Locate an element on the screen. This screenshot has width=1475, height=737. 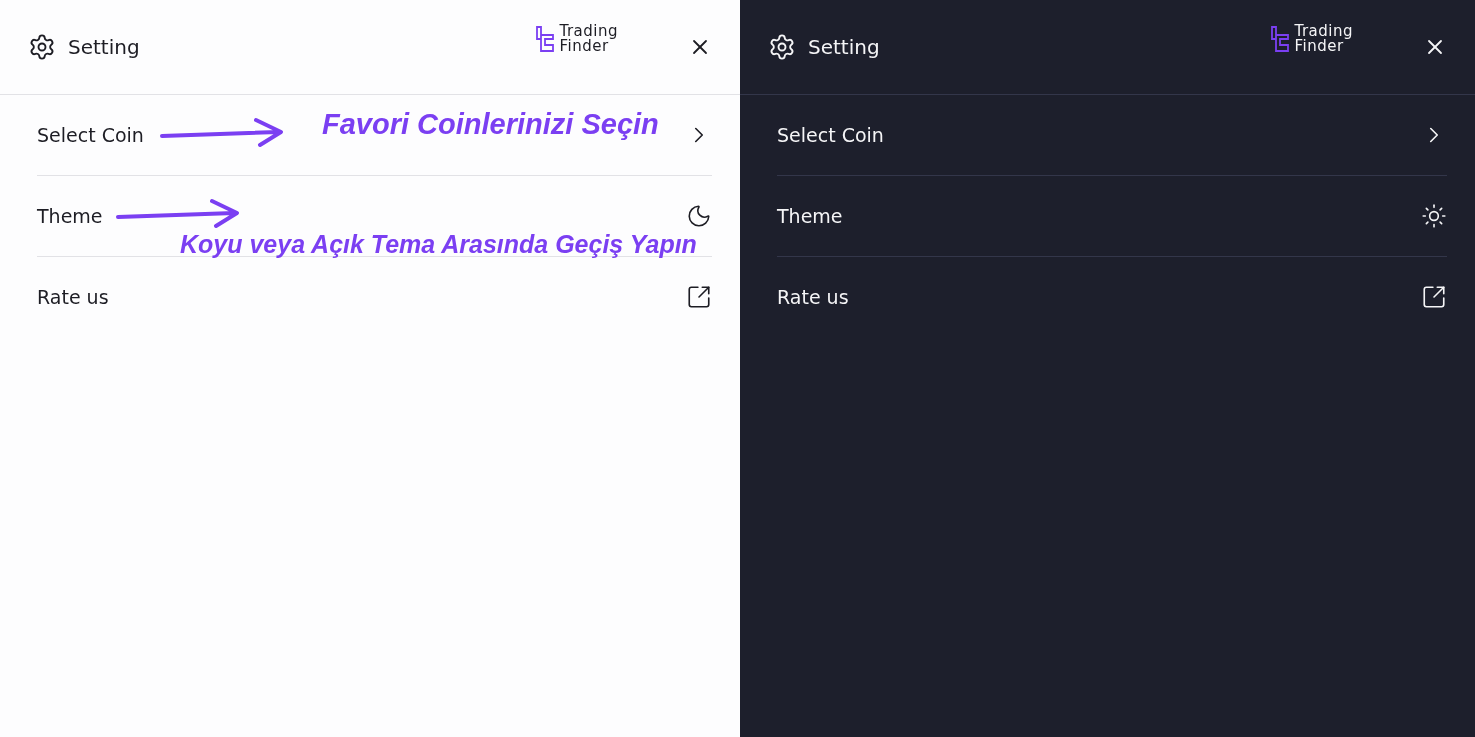
menu-item: Theme is located at coordinates (1112, 216).